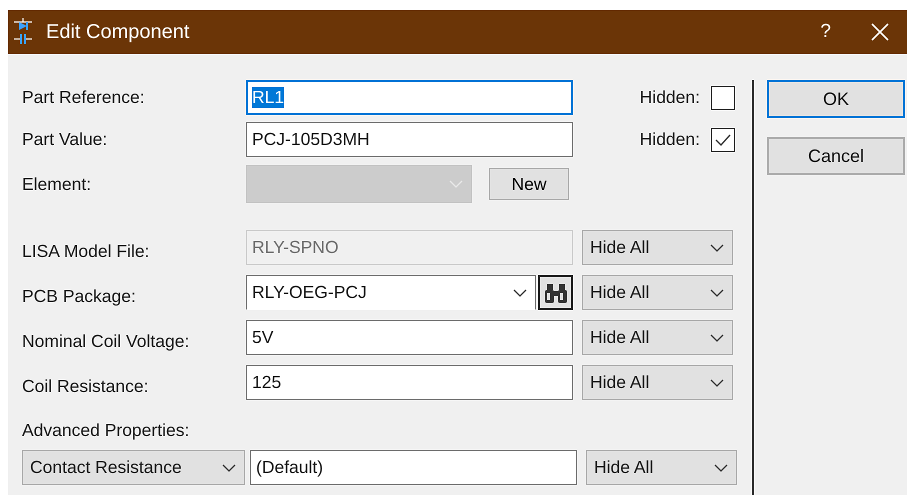 Image resolution: width=907 pixels, height=495 pixels. What do you see at coordinates (836, 156) in the screenshot?
I see `dialog-button: Cancel` at bounding box center [836, 156].